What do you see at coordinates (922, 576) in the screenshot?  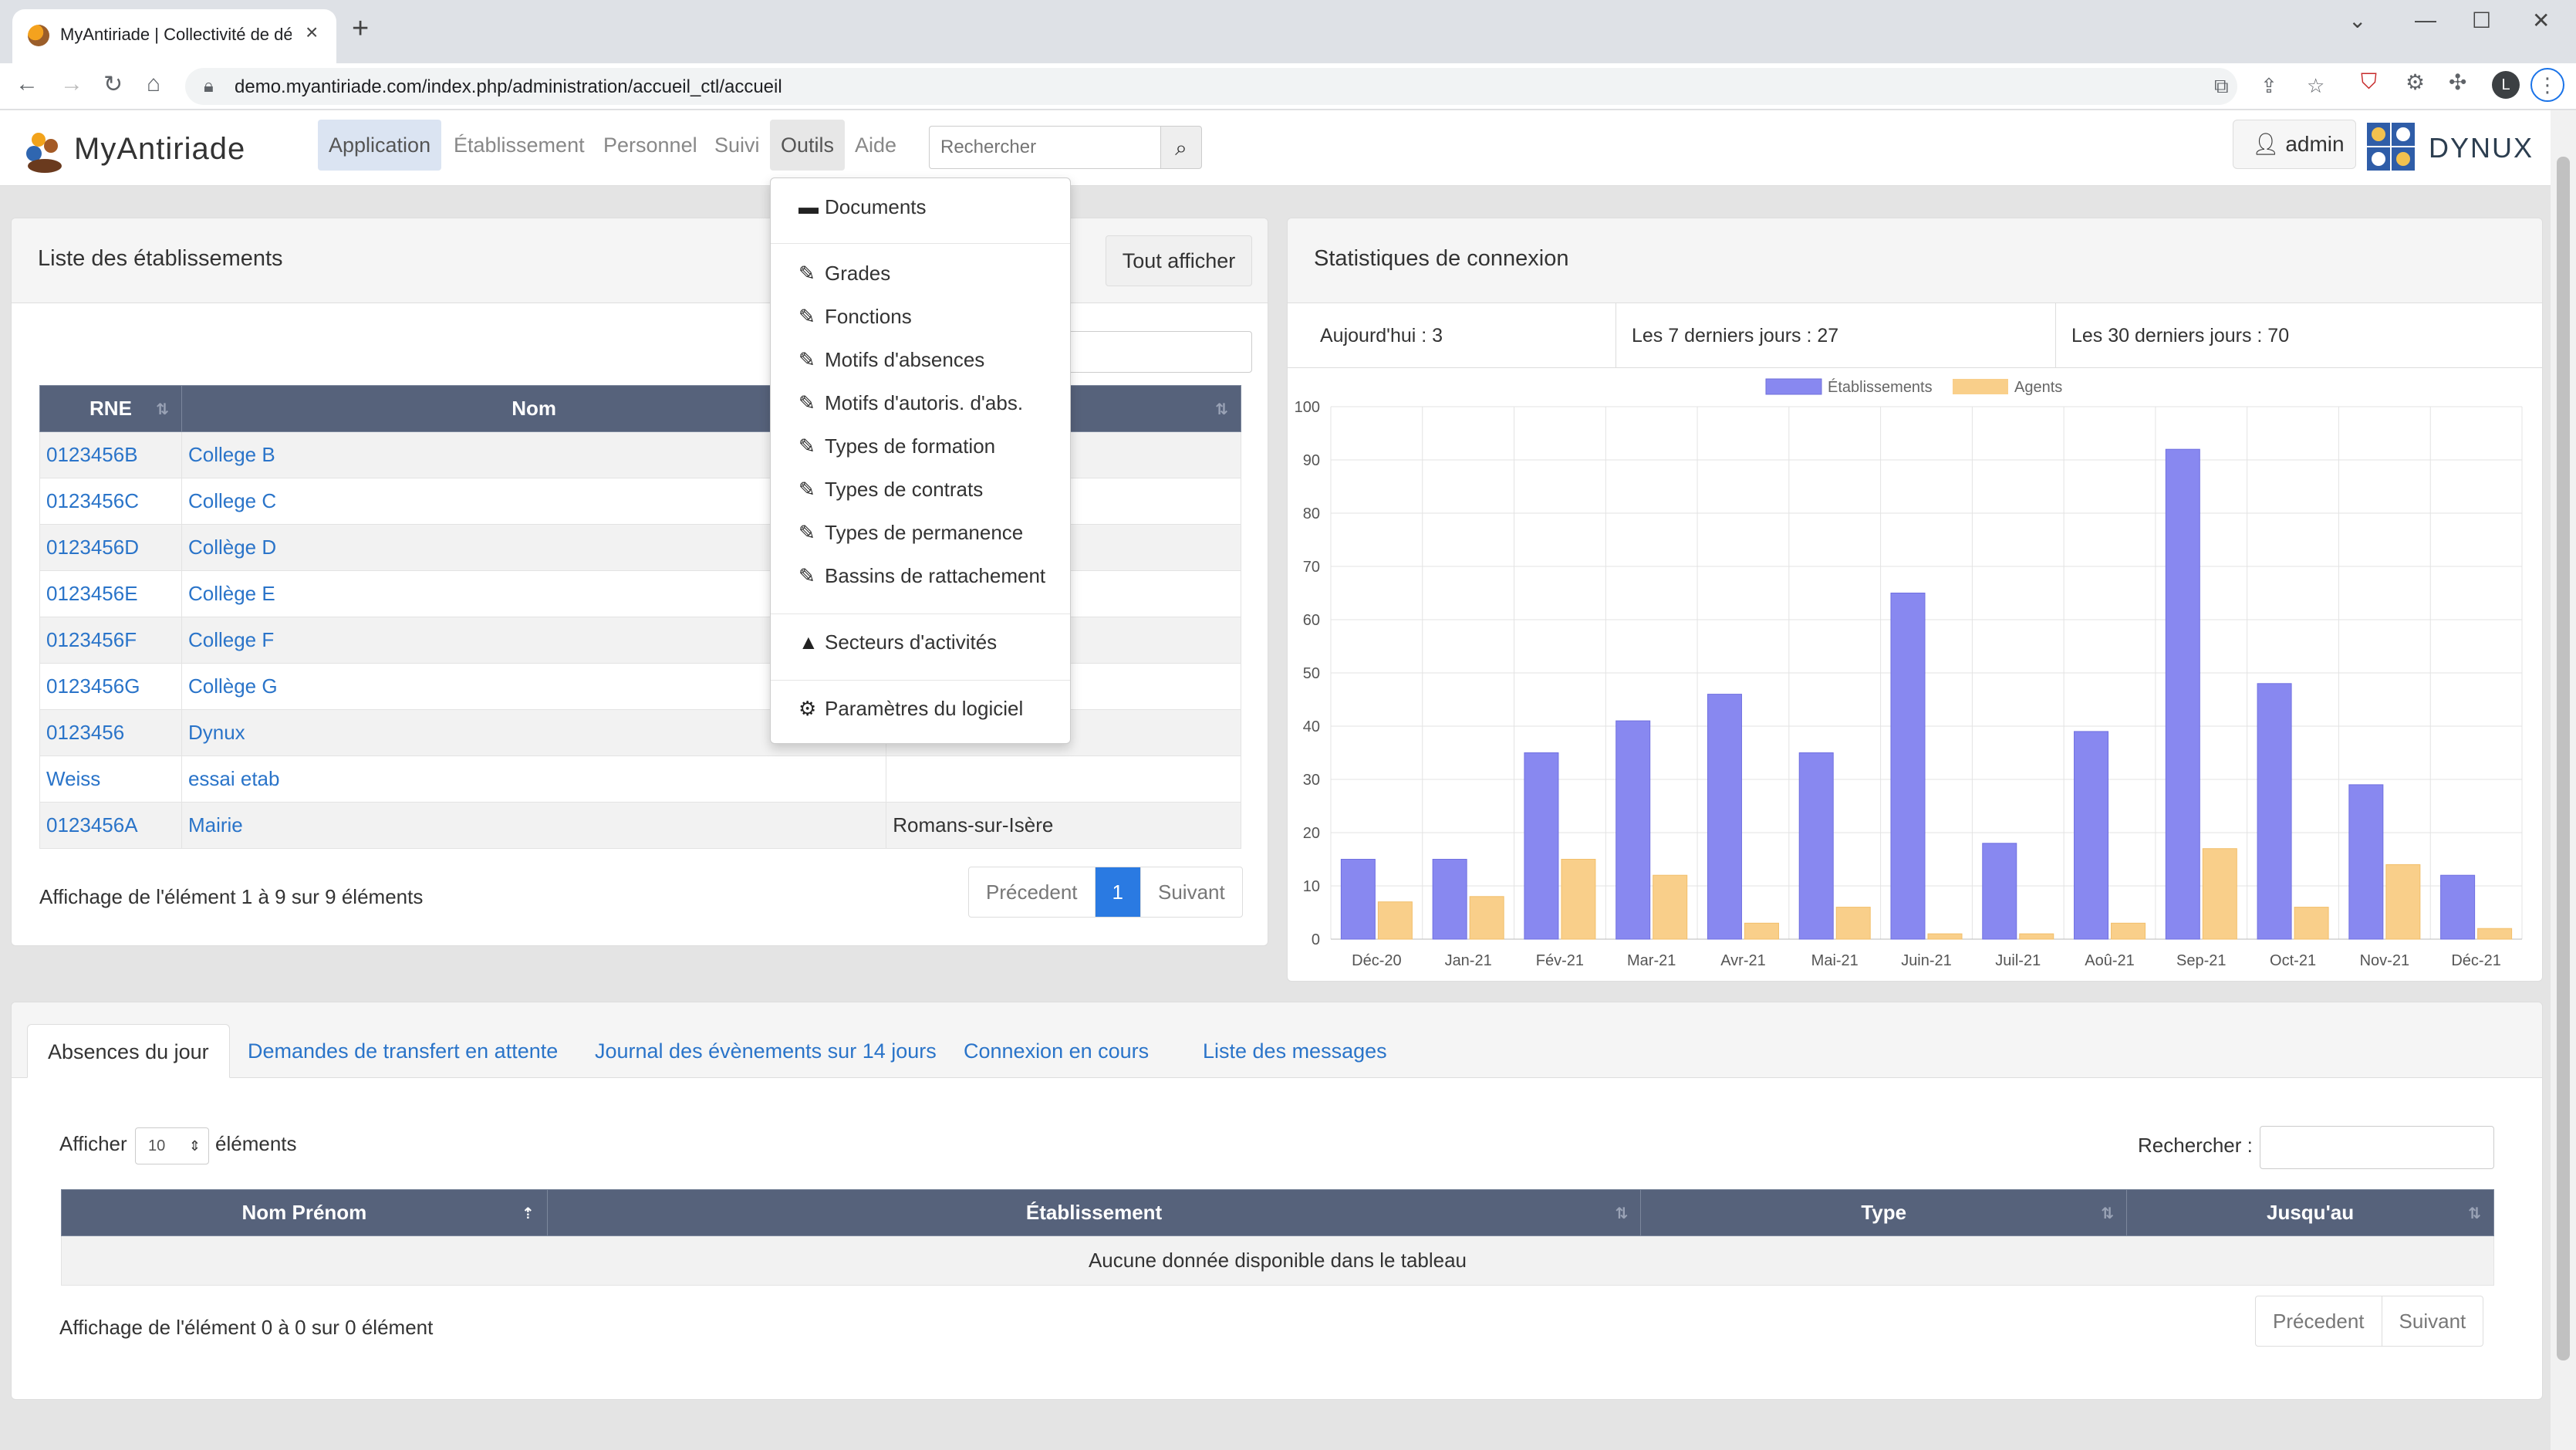 I see `menu-item-bassins-de-rattachement: ✎ Bassins de rattachement` at bounding box center [922, 576].